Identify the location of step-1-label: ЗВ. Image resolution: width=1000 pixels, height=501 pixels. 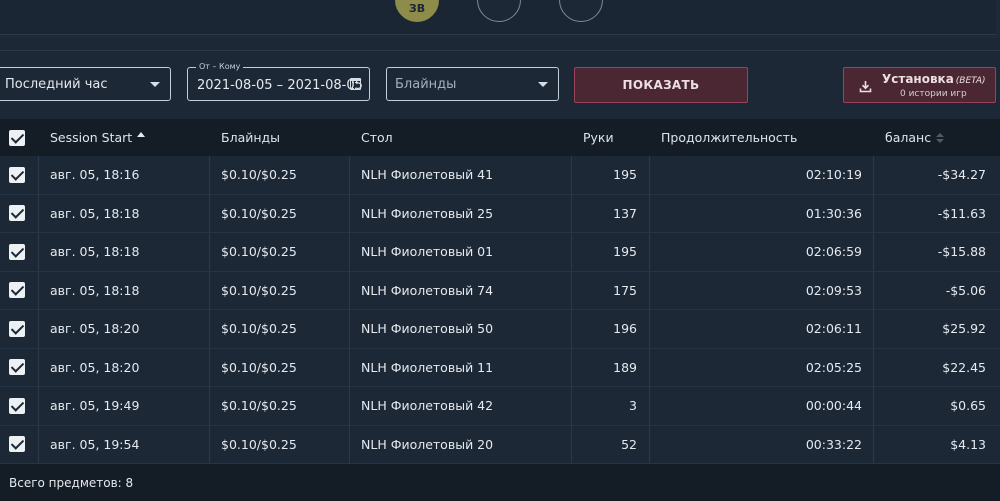
(417, 8).